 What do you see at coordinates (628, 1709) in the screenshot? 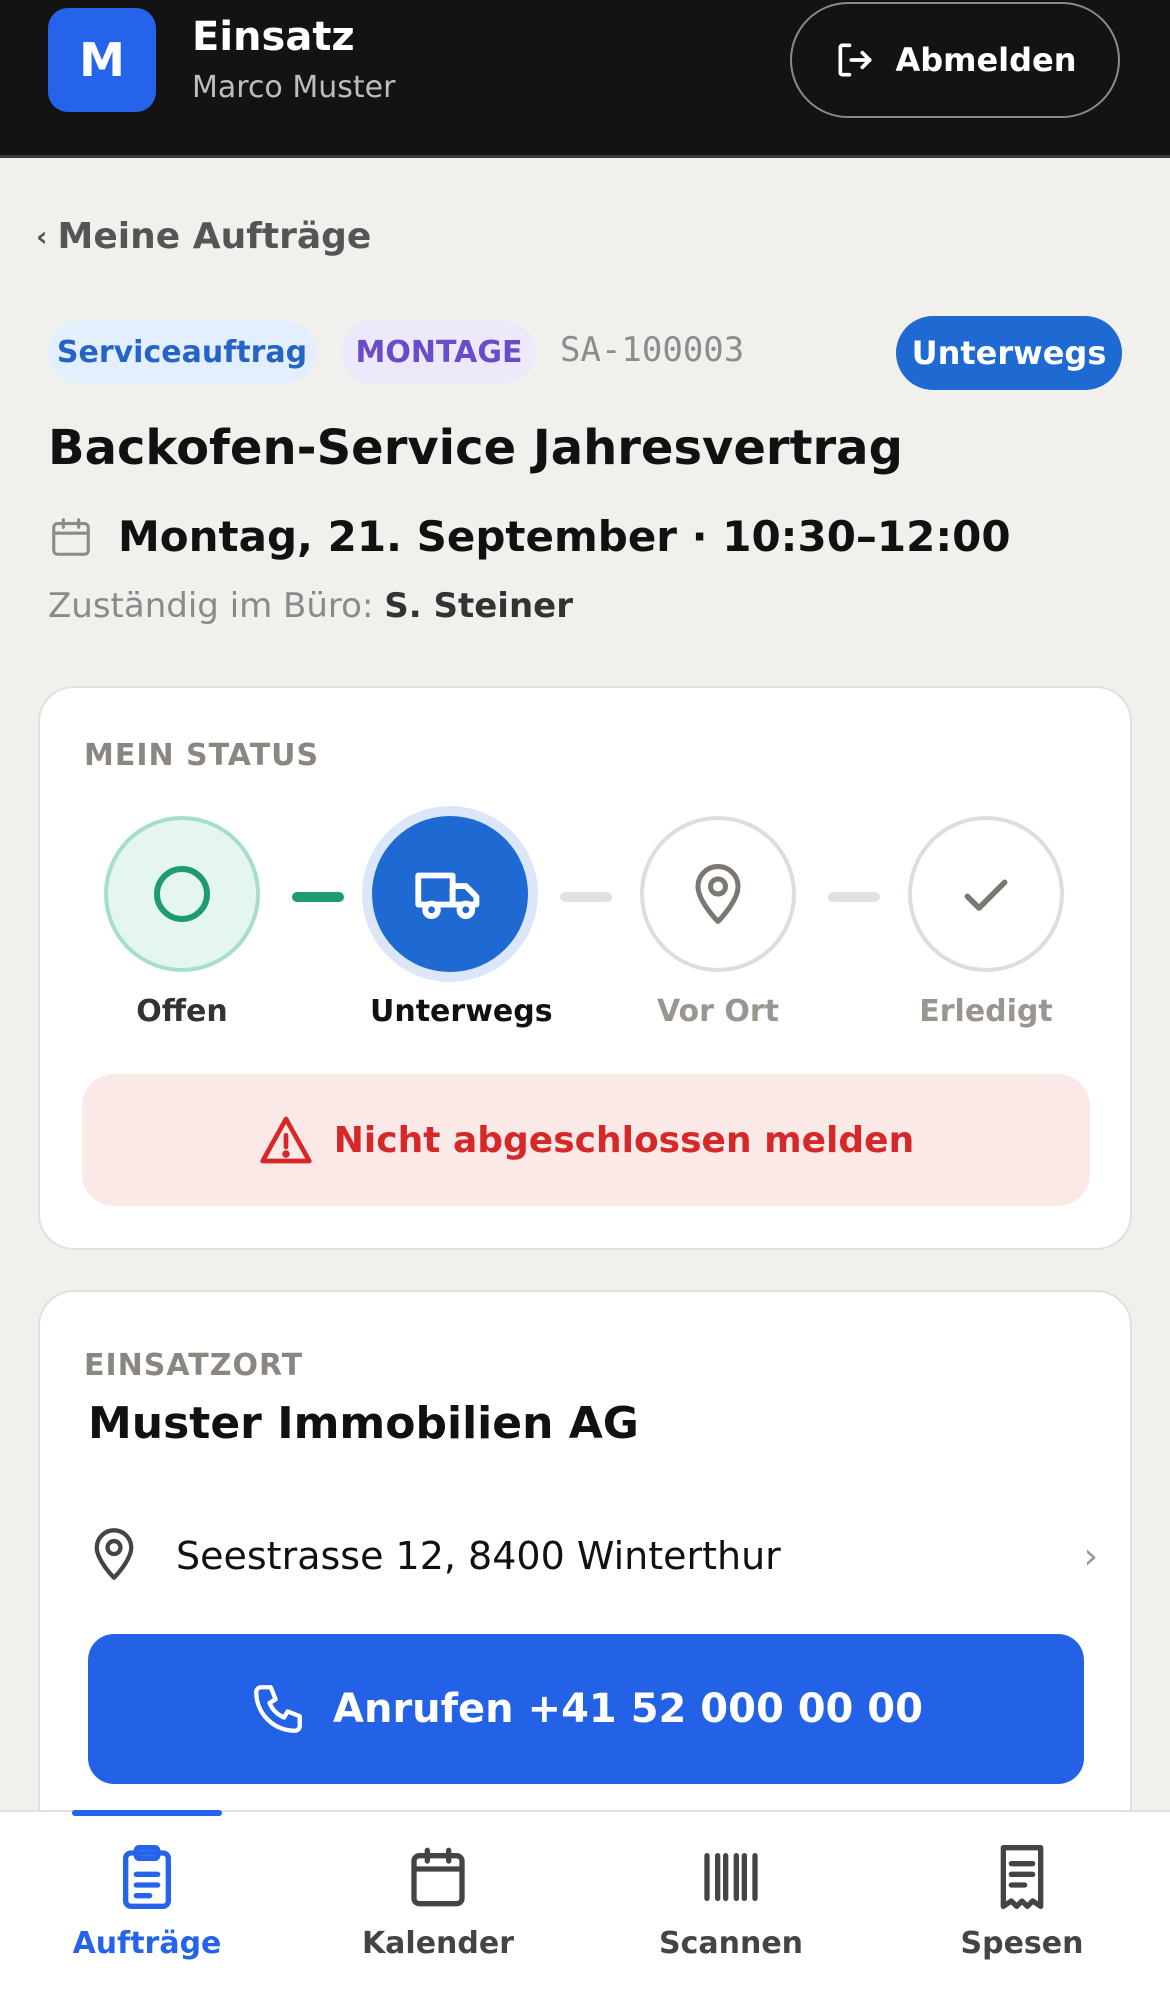
I see `call-label: Anrufen +41 52 000 00 00` at bounding box center [628, 1709].